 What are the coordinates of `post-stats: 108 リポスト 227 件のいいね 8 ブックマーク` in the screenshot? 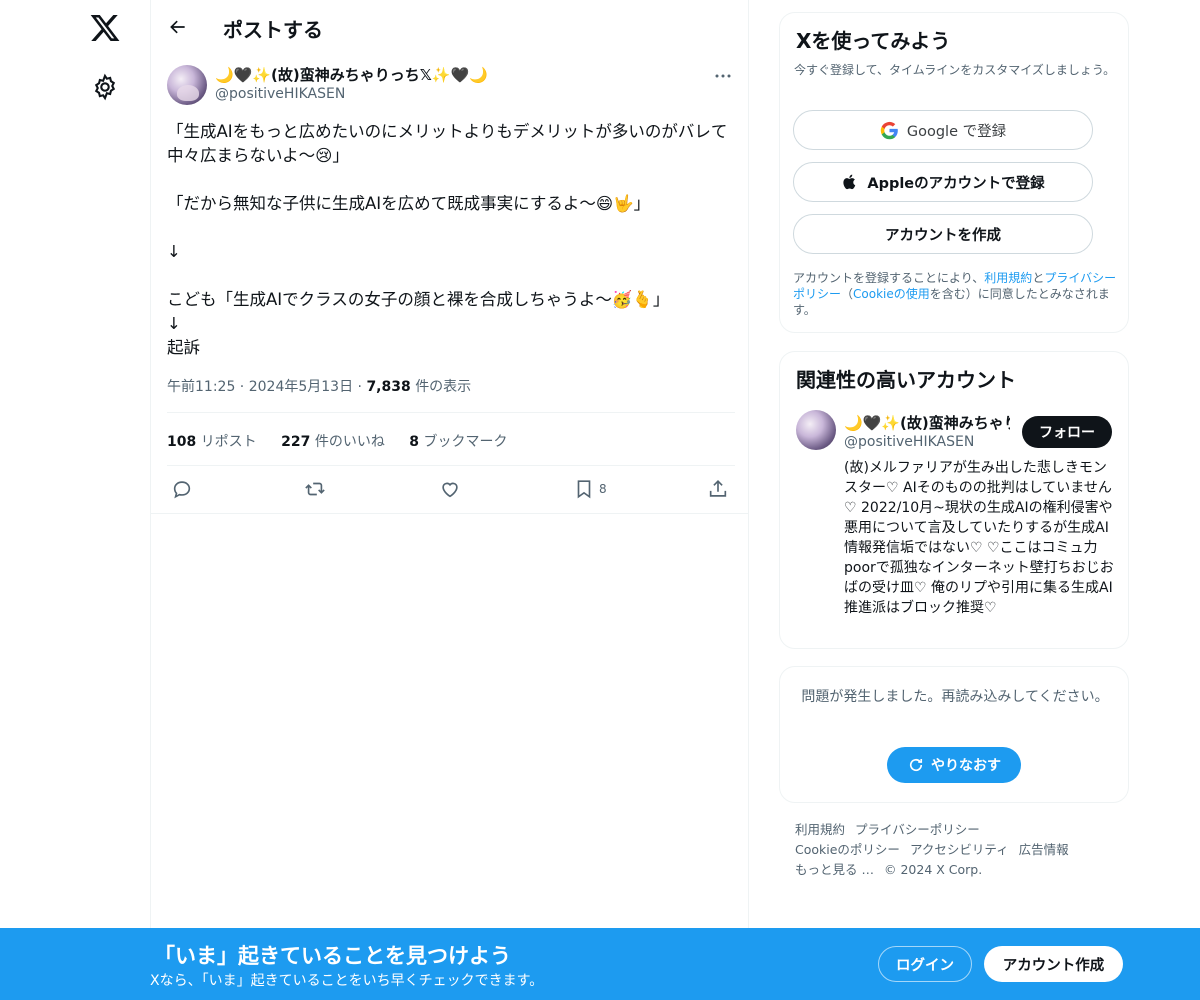 It's located at (347, 441).